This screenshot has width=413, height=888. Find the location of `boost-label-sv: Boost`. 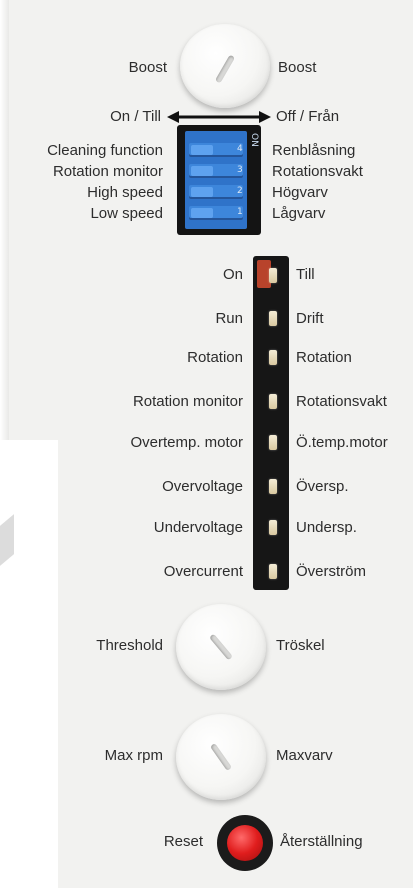

boost-label-sv: Boost is located at coordinates (297, 67).